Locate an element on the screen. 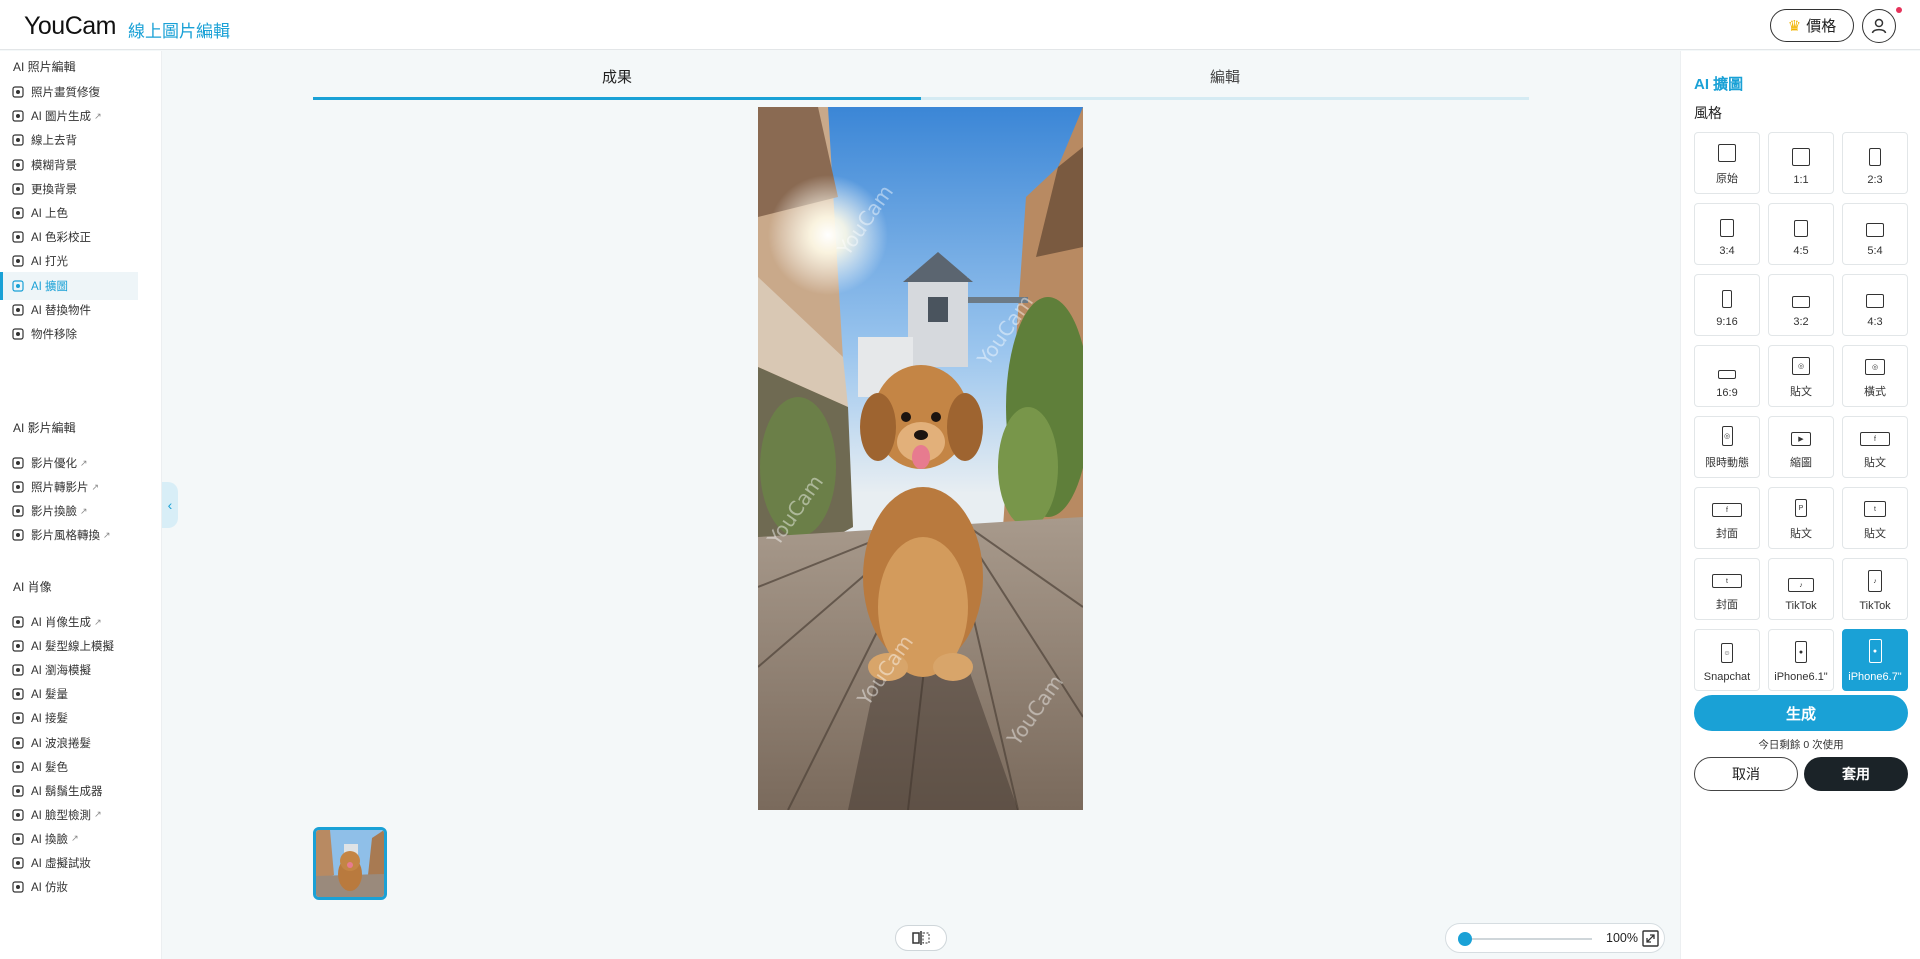  ratio-option: 2:3 is located at coordinates (1875, 163).